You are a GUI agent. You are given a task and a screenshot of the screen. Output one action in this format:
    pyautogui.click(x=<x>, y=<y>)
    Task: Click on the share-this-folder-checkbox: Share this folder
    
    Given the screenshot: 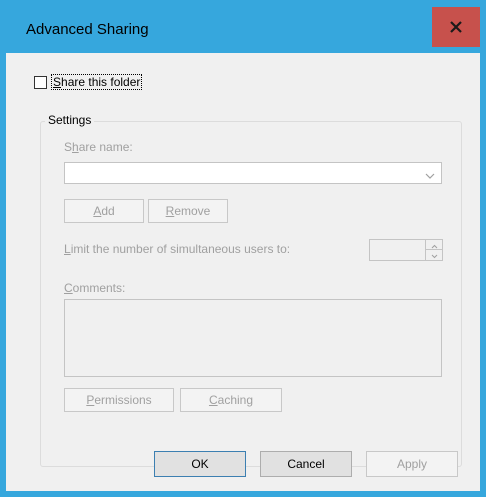 What is the action you would take?
    pyautogui.click(x=88, y=82)
    